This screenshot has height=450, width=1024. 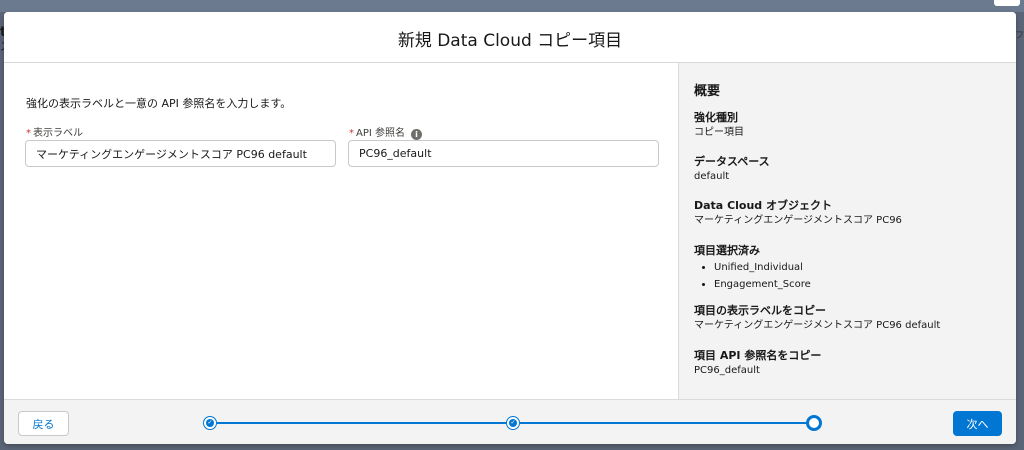 I want to click on modal-header: 新規 Data Cloud コピー項目, so click(x=510, y=37).